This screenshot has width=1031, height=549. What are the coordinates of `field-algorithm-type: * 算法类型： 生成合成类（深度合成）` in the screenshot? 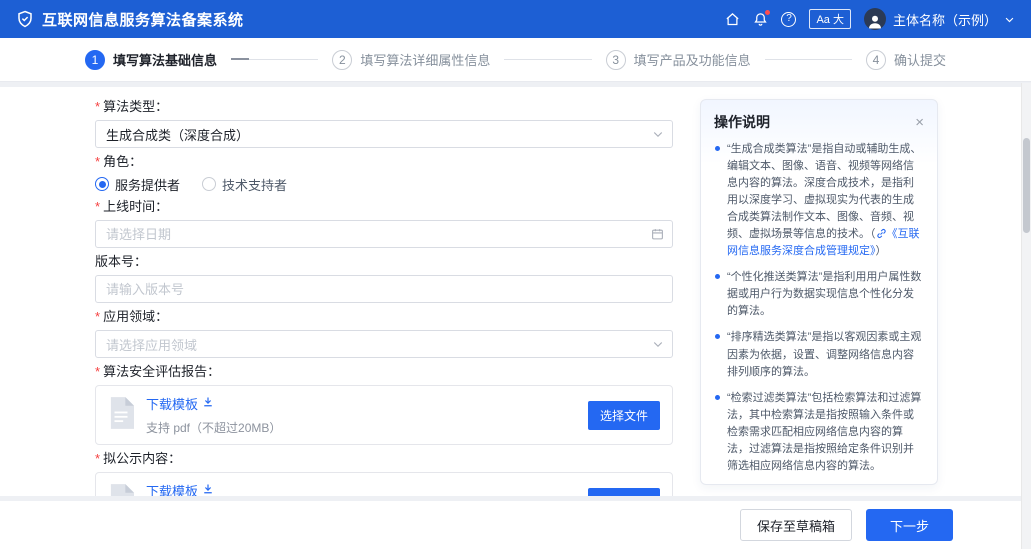 It's located at (384, 123).